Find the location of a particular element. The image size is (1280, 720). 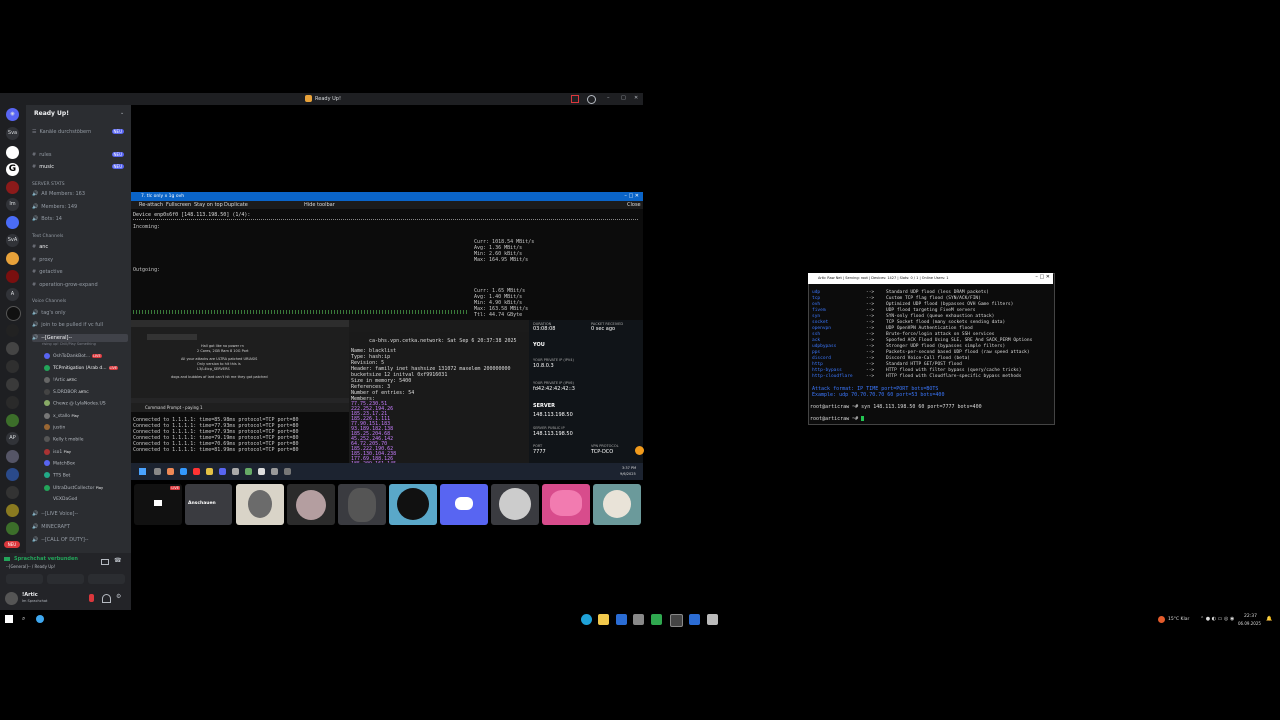

voice-user: UltraDustCollector Play is located at coordinates (86, 488).